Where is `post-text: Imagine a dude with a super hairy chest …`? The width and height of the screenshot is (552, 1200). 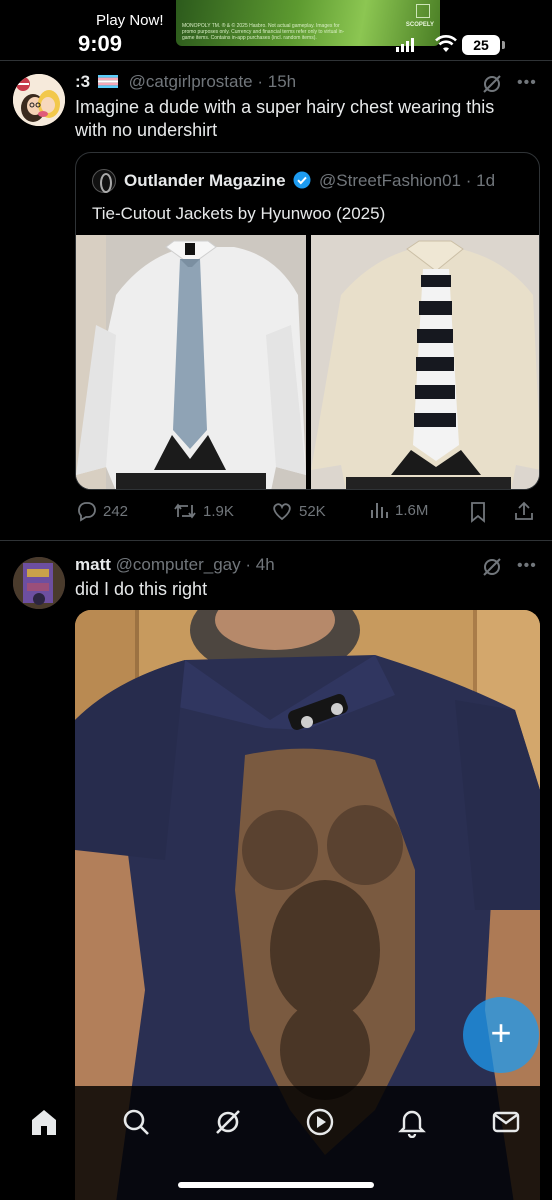 post-text: Imagine a dude with a super hairy chest … is located at coordinates (284, 119).